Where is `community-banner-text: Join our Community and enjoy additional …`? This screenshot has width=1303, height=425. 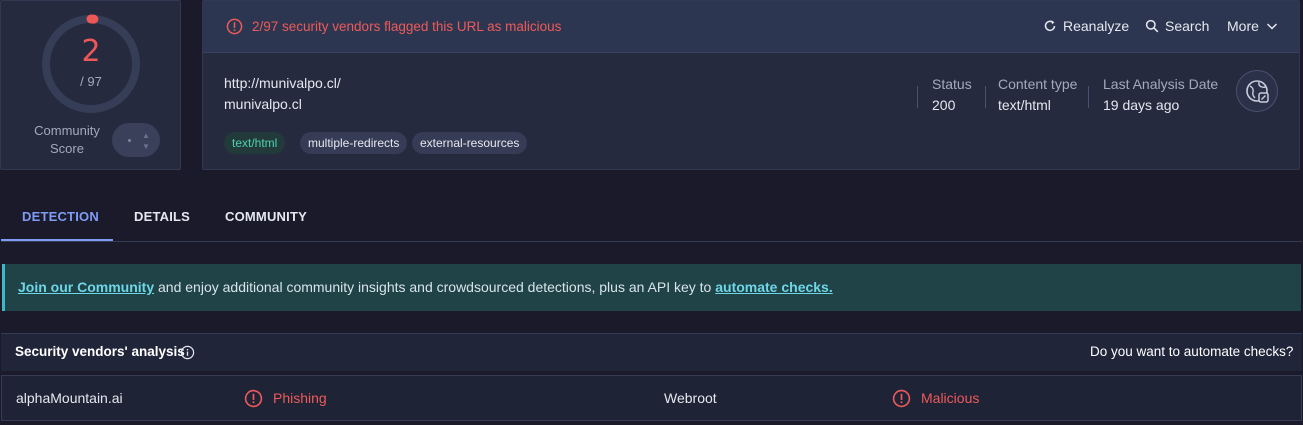 community-banner-text: Join our Community and enjoy additional … is located at coordinates (425, 287).